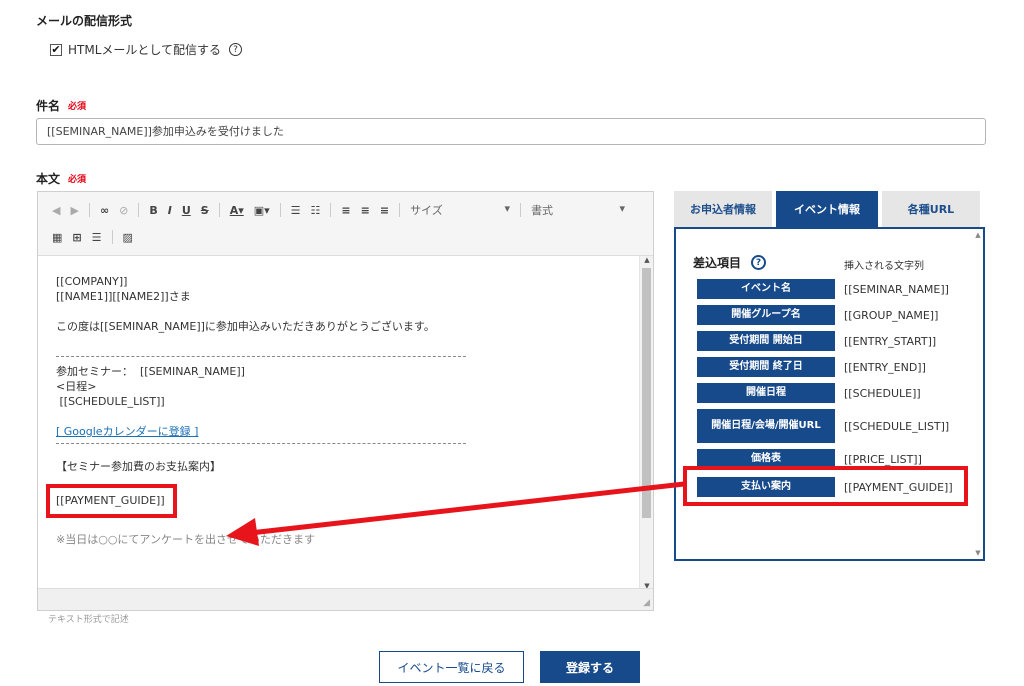 This screenshot has height=686, width=1024. Describe the element at coordinates (123, 296) in the screenshot. I see `name-line: [[NAME1]][[NAME2]]さま` at that location.